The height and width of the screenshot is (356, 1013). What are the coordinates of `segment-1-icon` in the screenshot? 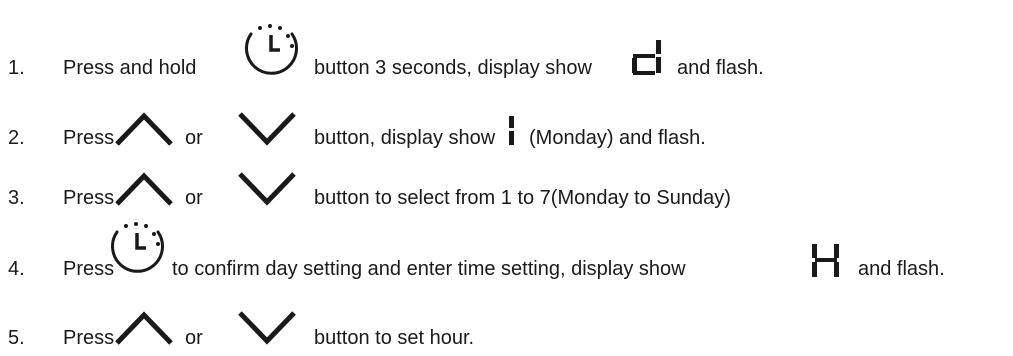 It's located at (512, 131).